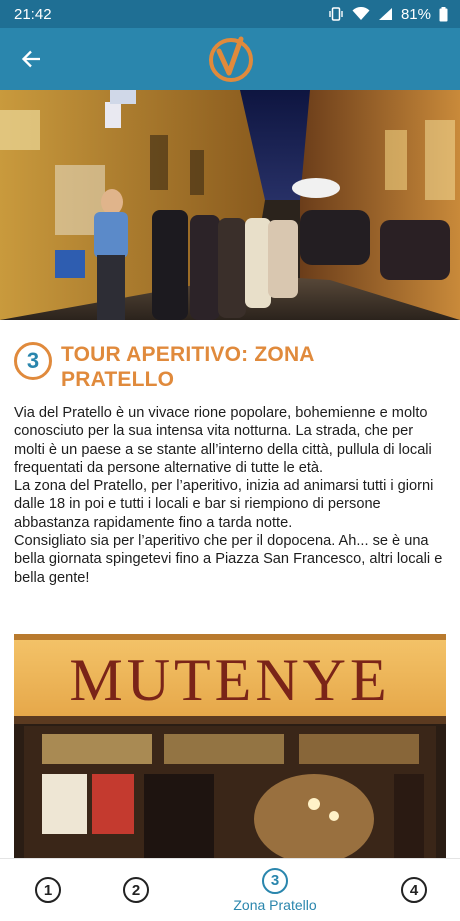 Image resolution: width=460 pixels, height=921 pixels. I want to click on signal-icon, so click(385, 14).